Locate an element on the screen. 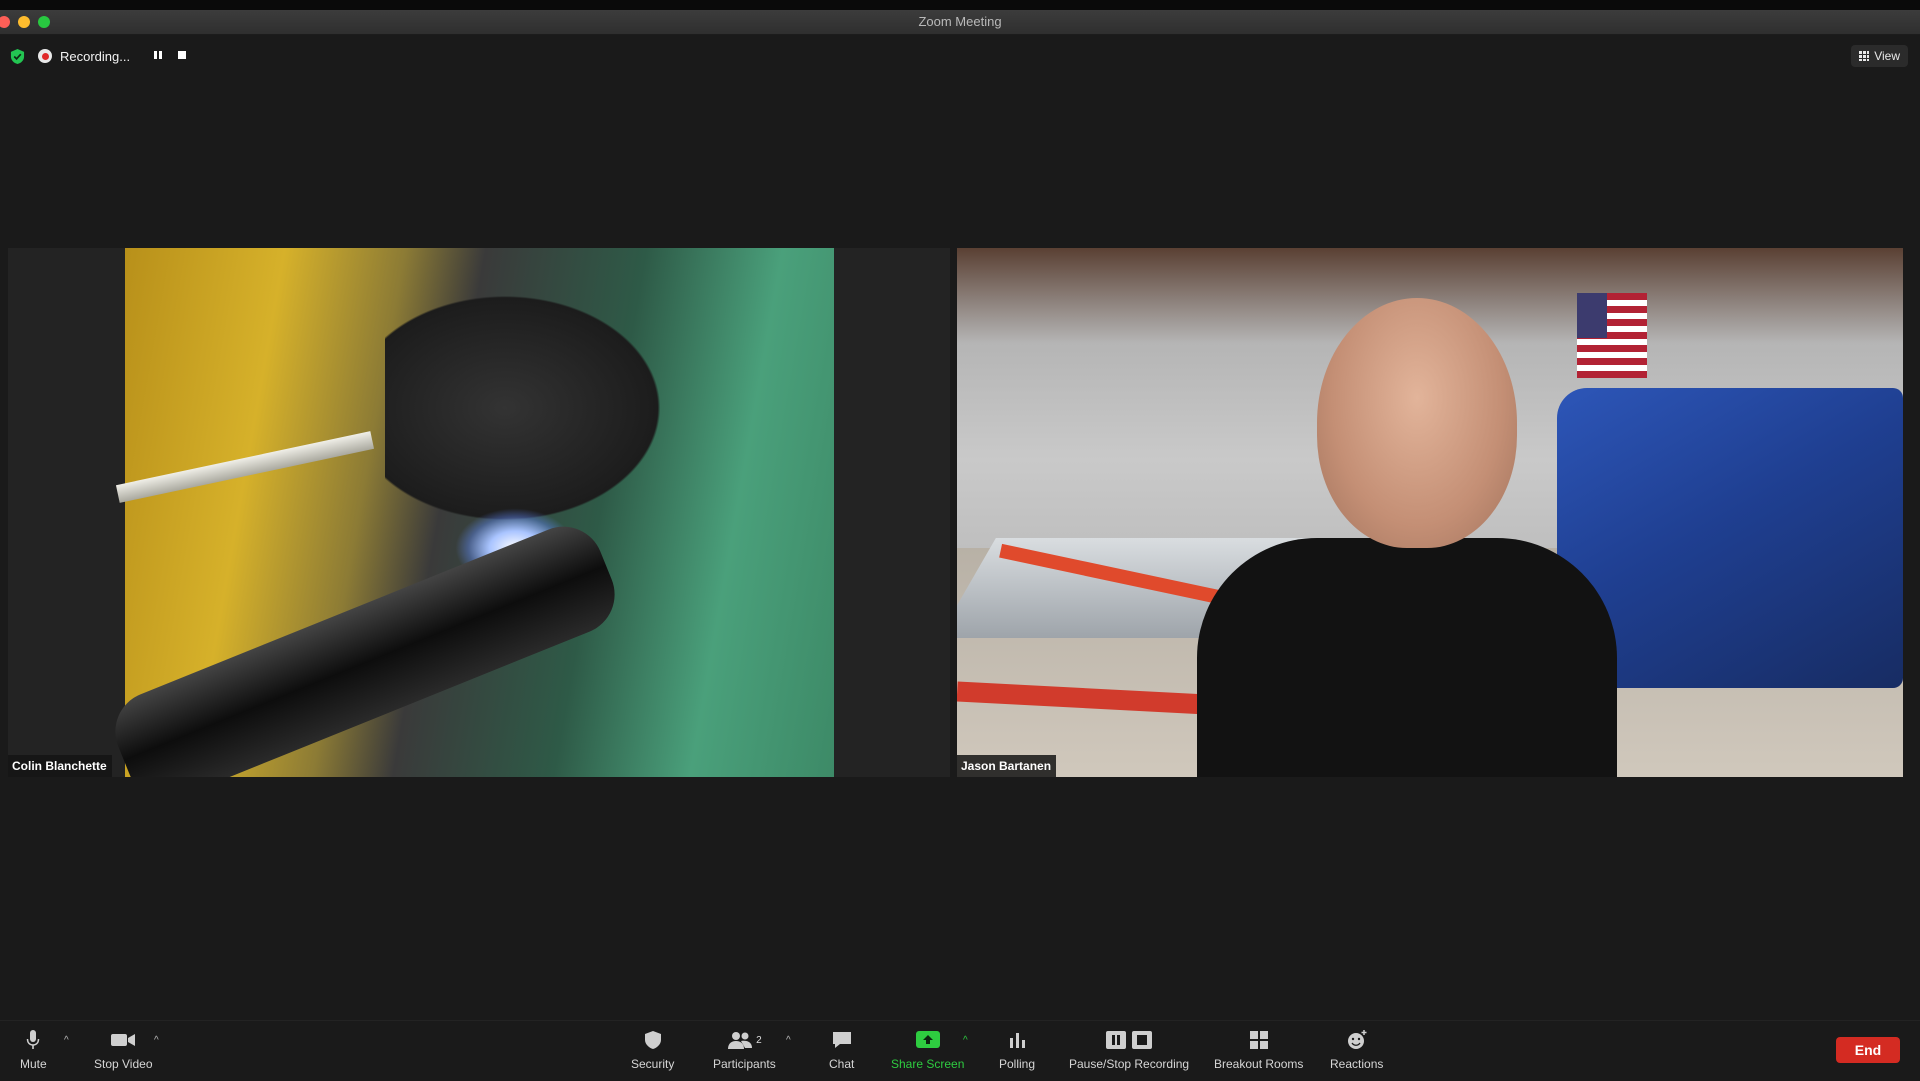 The image size is (1920, 1081). participant-person is located at coordinates (1407, 537).